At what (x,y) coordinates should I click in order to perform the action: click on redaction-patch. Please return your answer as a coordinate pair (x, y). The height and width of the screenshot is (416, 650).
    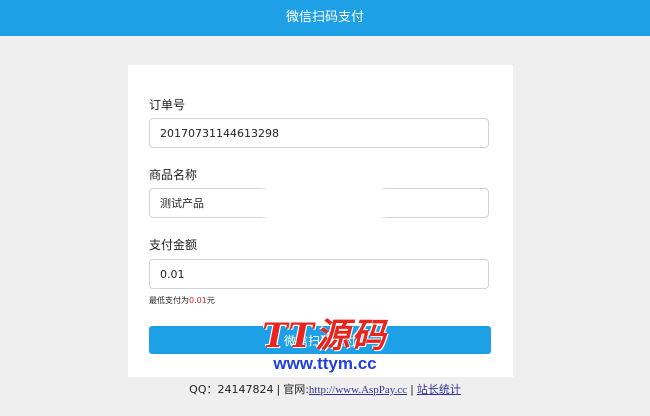
    Looking at the image, I should click on (324, 205).